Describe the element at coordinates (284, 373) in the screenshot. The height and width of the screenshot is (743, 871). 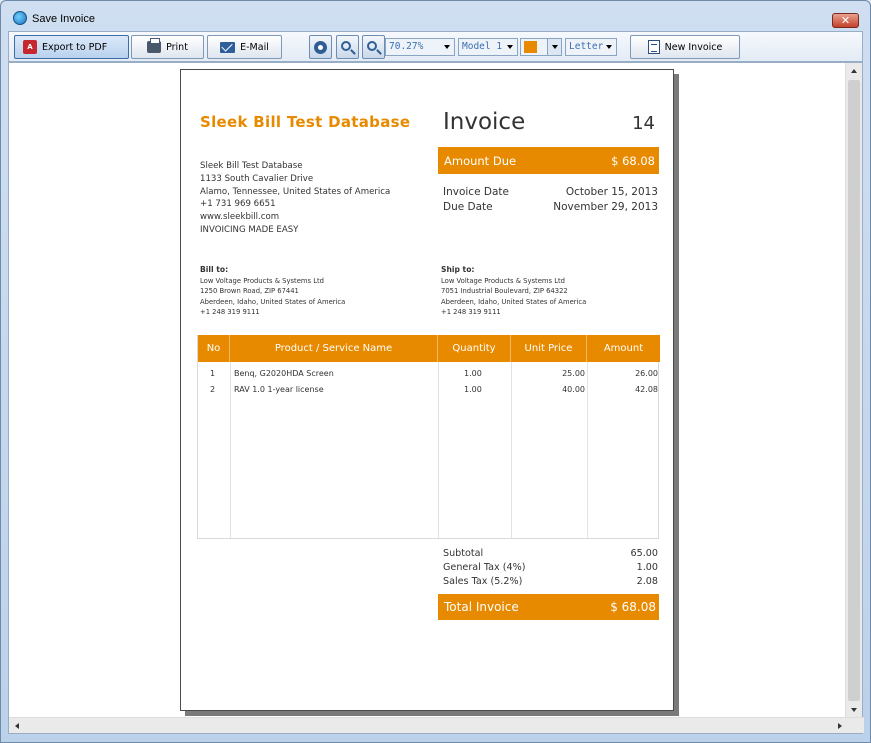
I see `item-name: Benq, G2020HDA Screen` at that location.